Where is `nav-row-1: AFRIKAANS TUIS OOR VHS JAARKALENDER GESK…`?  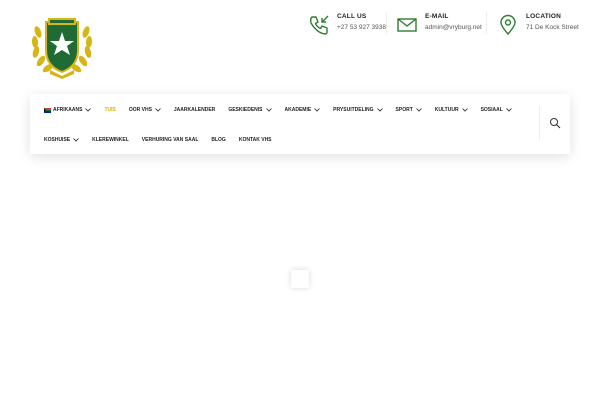
nav-row-1: AFRIKAANS TUIS OOR VHS JAARKALENDER GESK… is located at coordinates (284, 110).